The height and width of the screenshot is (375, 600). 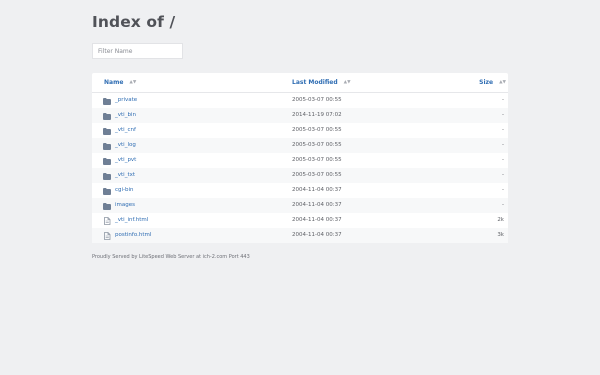 I want to click on table-row: postinfo.html 2004-11-04 00:37 3k, so click(x=300, y=235).